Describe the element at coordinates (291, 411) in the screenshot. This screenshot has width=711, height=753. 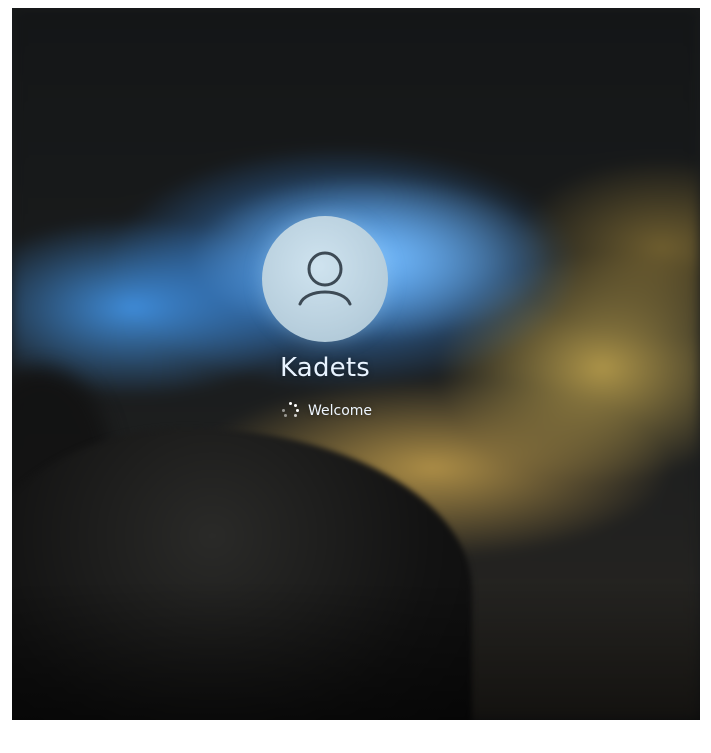
I see `loading-spinner-icon` at that location.